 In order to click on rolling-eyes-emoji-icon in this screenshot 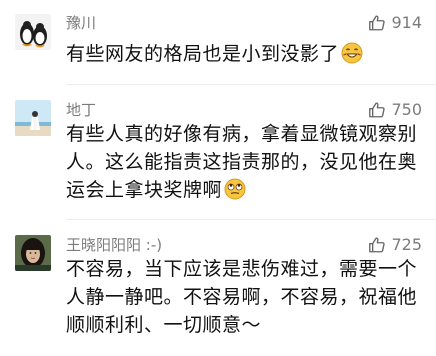, I will do `click(235, 189)`.